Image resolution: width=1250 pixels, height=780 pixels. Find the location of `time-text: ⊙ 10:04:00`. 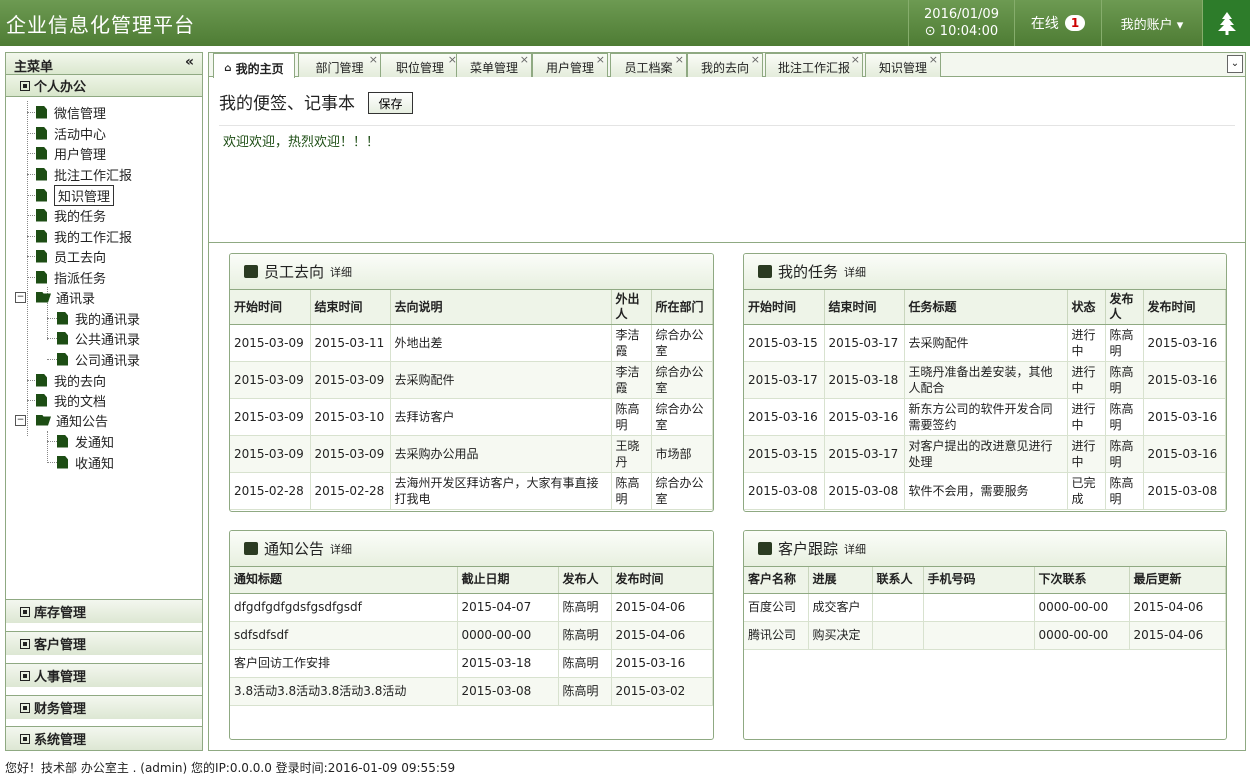

time-text: ⊙ 10:04:00 is located at coordinates (961, 31).